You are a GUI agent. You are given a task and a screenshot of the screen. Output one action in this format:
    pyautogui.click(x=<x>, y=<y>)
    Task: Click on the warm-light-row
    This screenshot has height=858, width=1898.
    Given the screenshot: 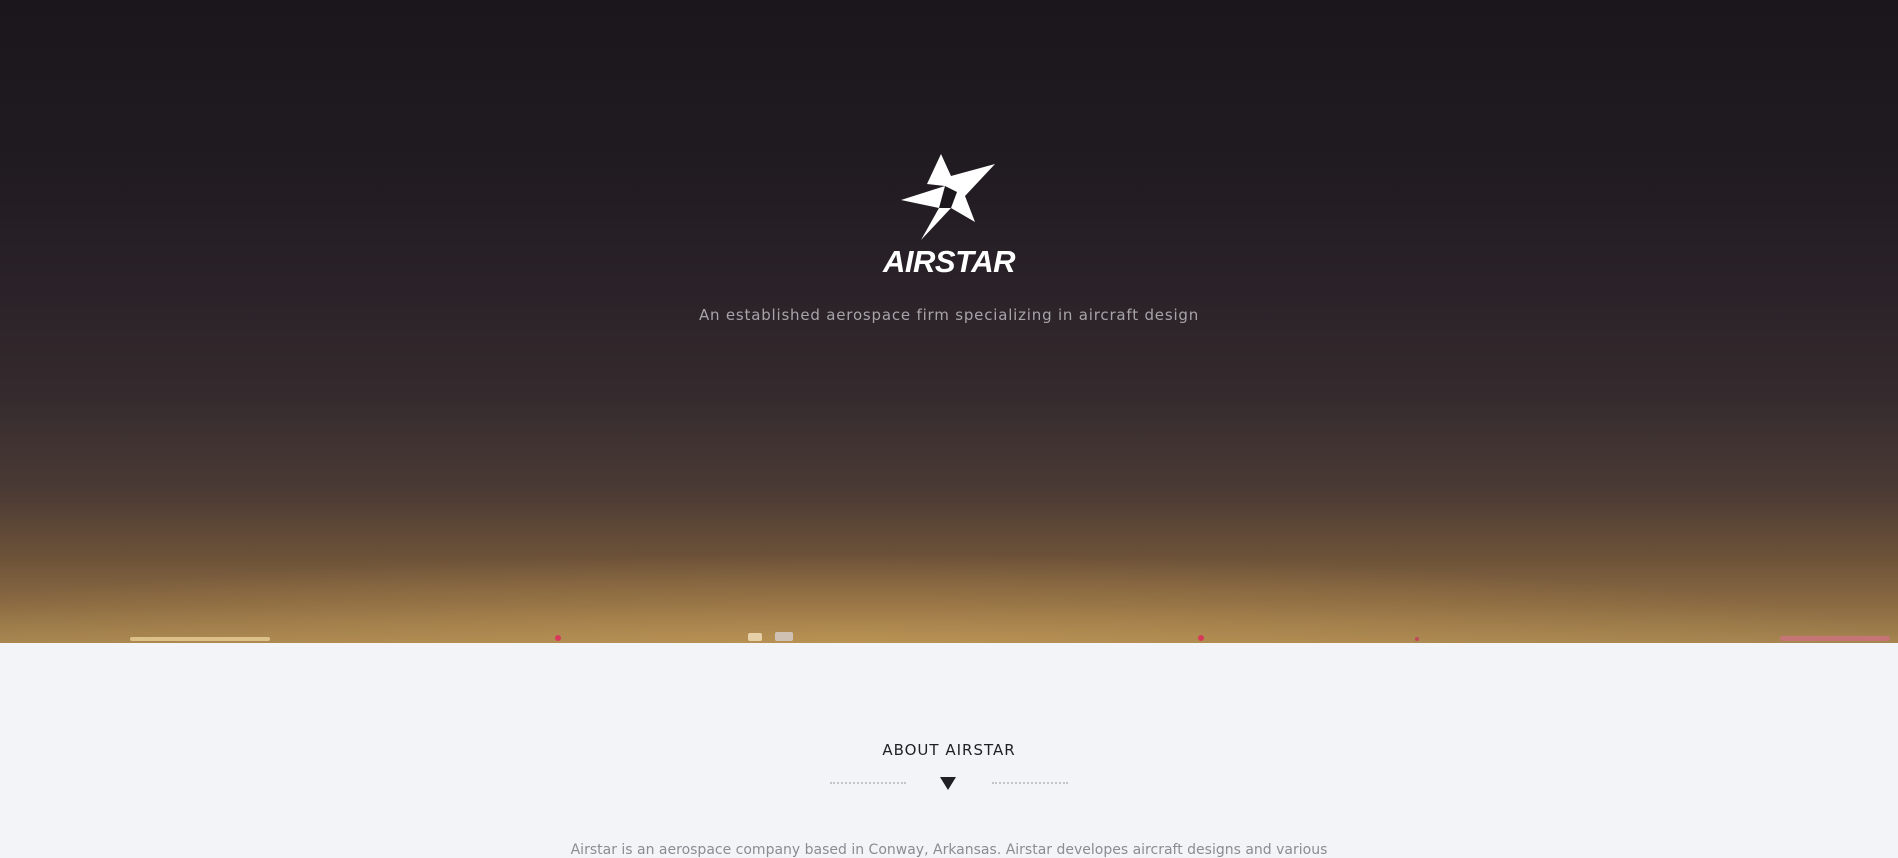 What is the action you would take?
    pyautogui.click(x=200, y=639)
    